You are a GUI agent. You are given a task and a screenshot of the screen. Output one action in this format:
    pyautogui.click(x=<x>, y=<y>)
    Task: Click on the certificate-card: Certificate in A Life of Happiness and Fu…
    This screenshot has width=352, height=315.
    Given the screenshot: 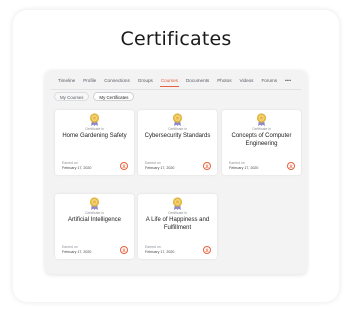 What is the action you would take?
    pyautogui.click(x=177, y=226)
    